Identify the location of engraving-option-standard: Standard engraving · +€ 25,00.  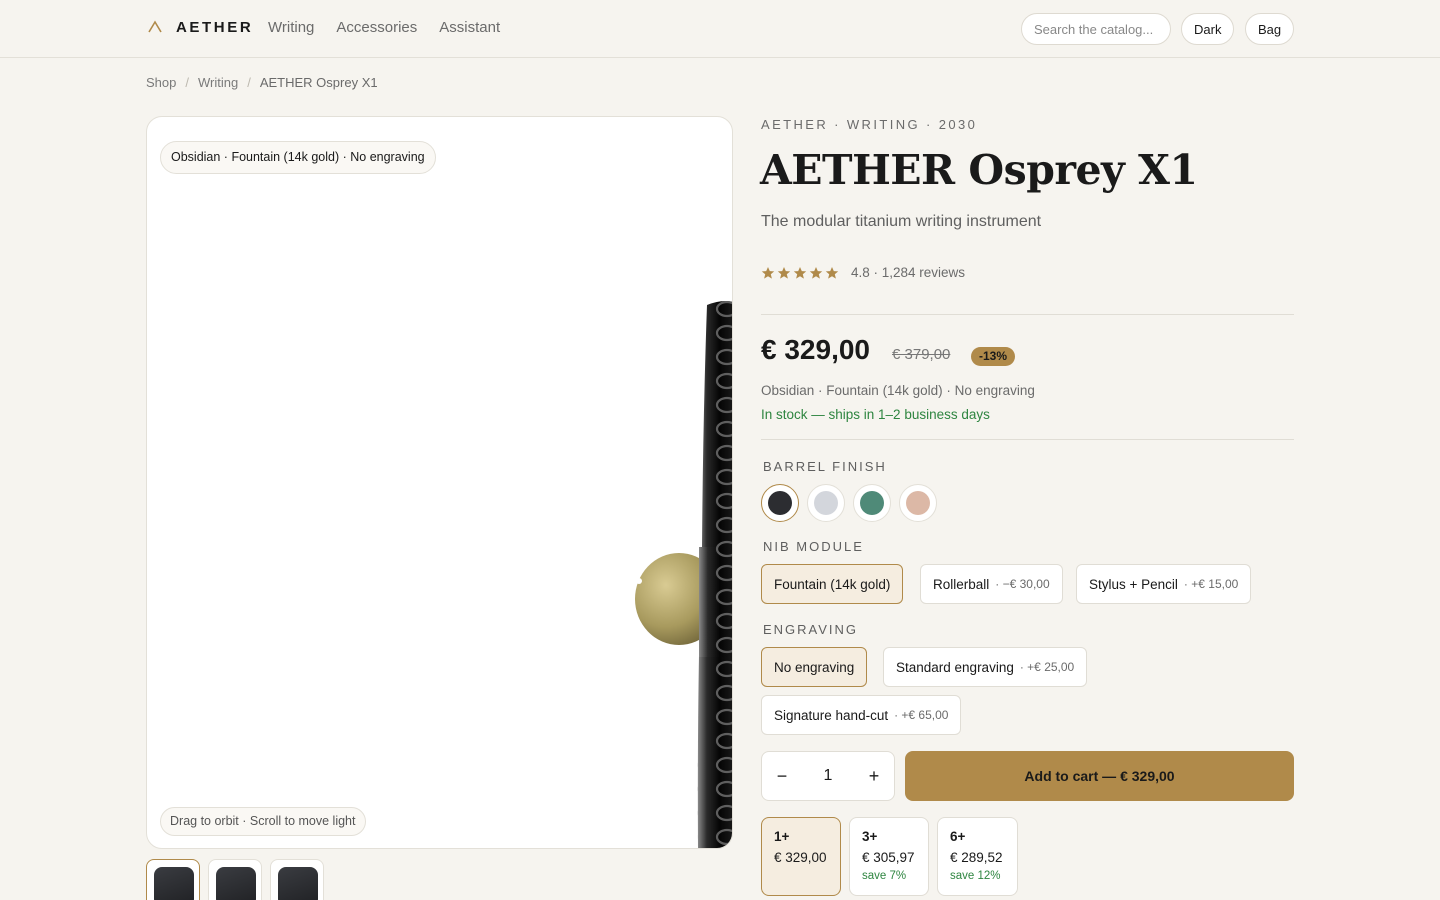
(985, 667).